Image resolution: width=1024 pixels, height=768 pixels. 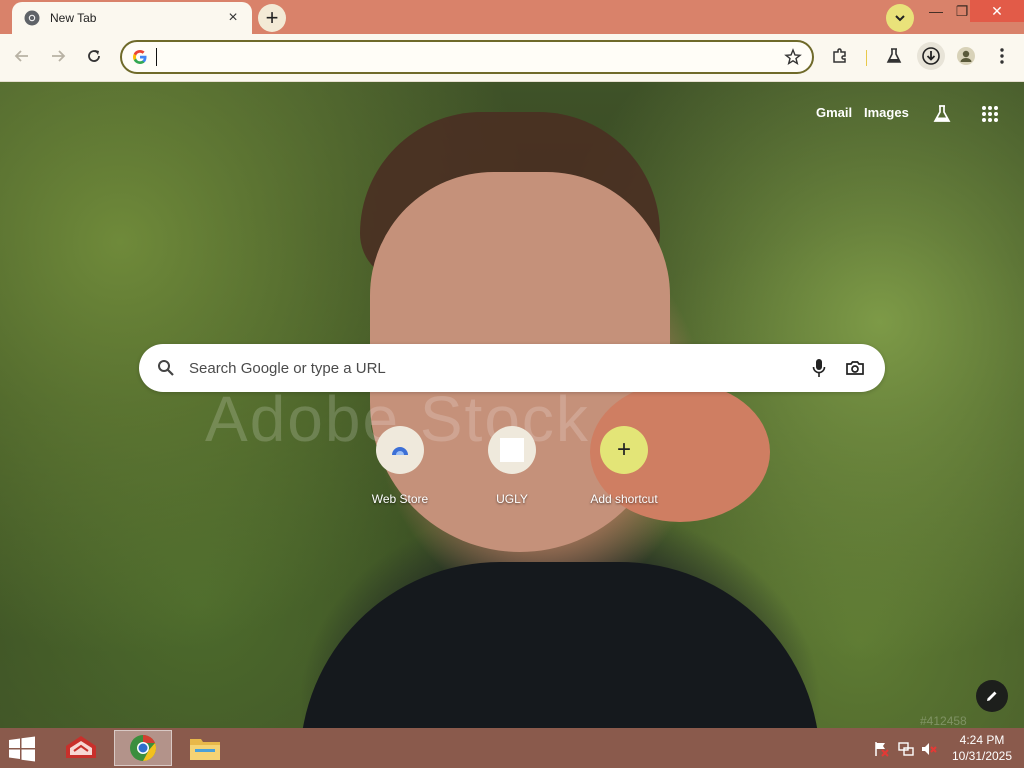 I want to click on corner-watermark: #412458, so click(x=943, y=721).